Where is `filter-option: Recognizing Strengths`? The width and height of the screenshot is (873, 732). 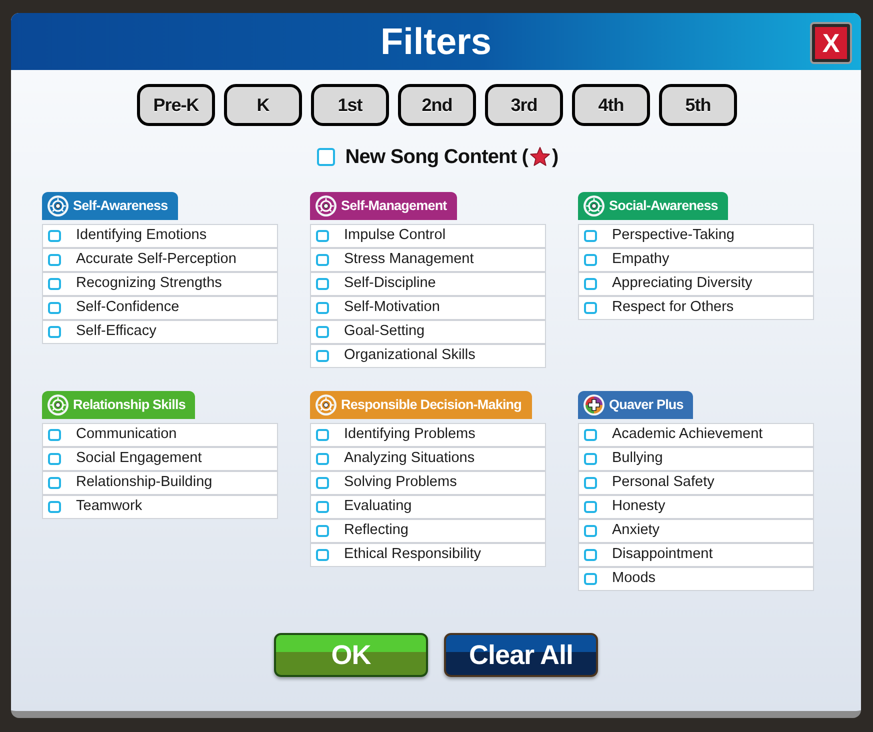 filter-option: Recognizing Strengths is located at coordinates (160, 284).